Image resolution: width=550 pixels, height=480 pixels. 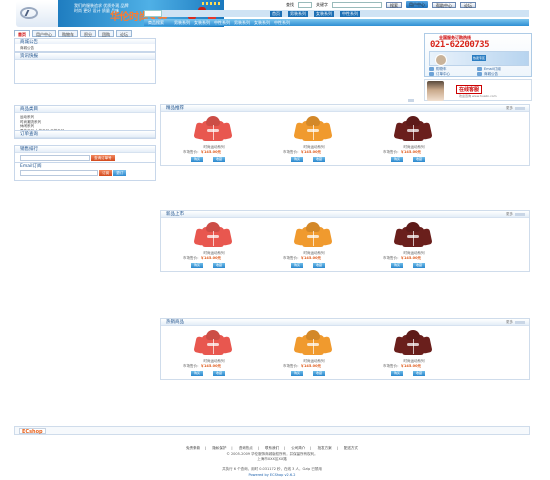 I want to click on tab-points: 积分, so click(x=88, y=33).